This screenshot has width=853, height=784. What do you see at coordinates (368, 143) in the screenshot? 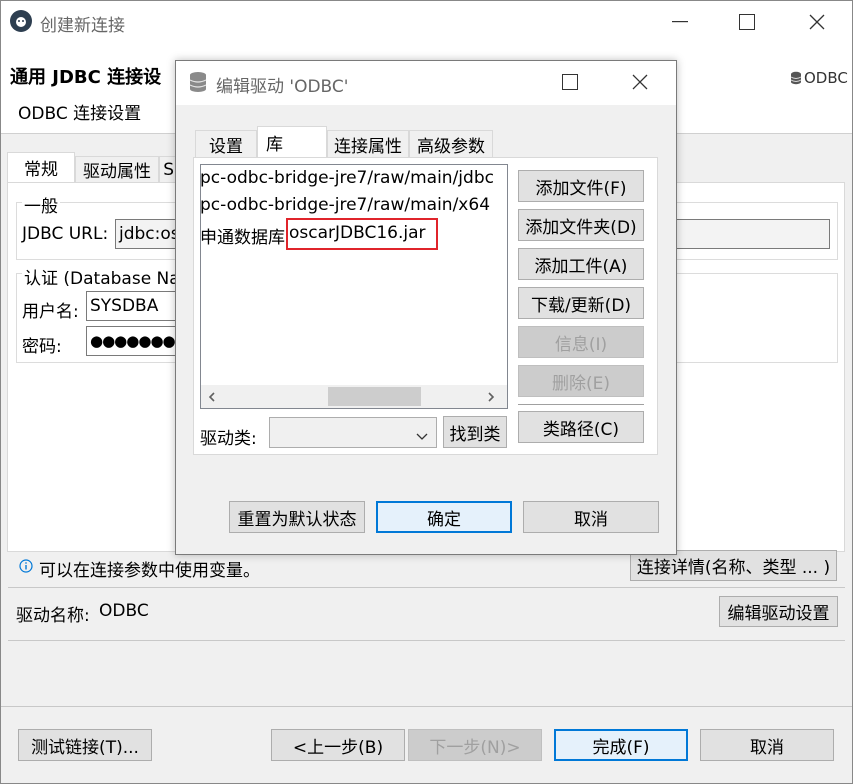
I see `dialog-tab-connection-props: 连接属性` at bounding box center [368, 143].